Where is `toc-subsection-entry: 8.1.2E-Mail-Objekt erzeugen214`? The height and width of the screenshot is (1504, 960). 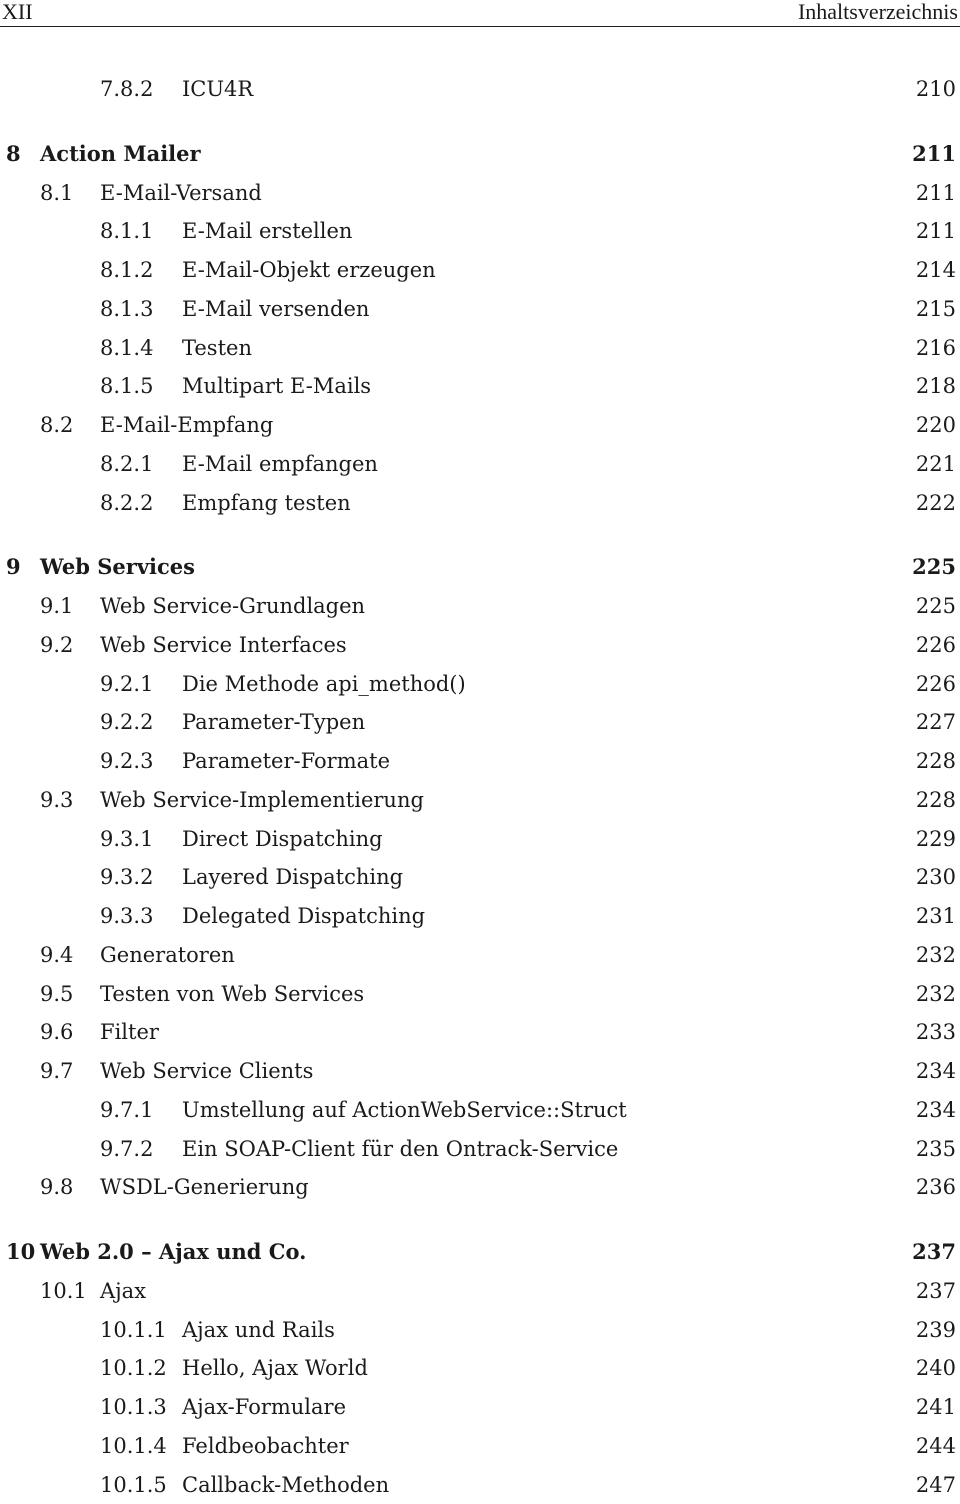 toc-subsection-entry: 8.1.2E-Mail-Objekt erzeugen214 is located at coordinates (480, 270).